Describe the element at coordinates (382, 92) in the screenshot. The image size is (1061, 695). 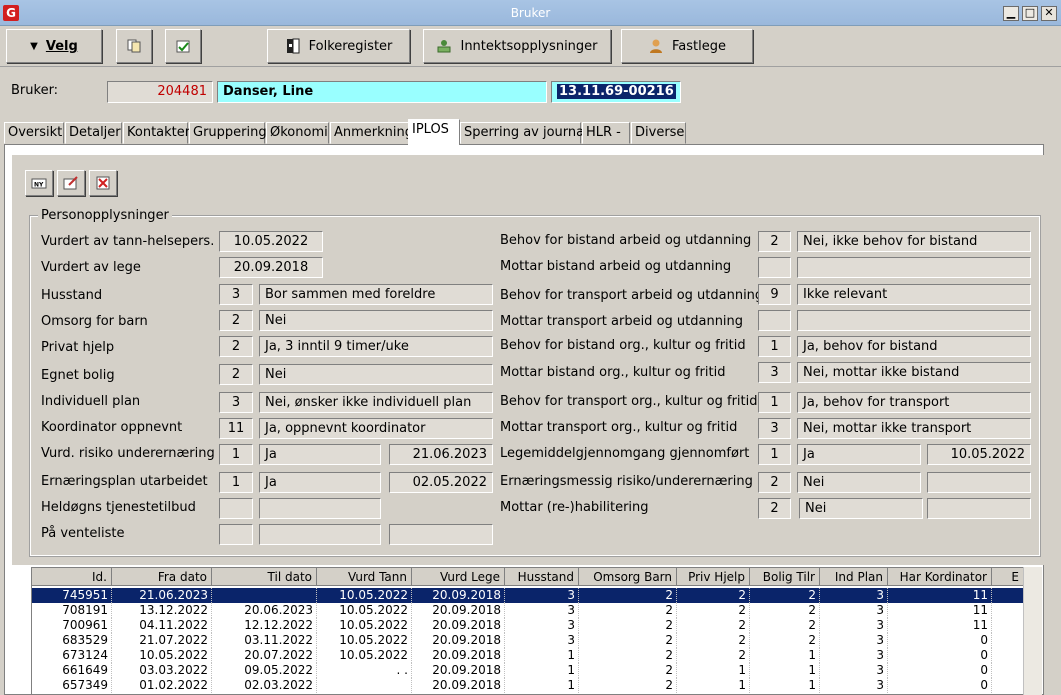
I see `bruker-name-field: Danser, Line` at that location.